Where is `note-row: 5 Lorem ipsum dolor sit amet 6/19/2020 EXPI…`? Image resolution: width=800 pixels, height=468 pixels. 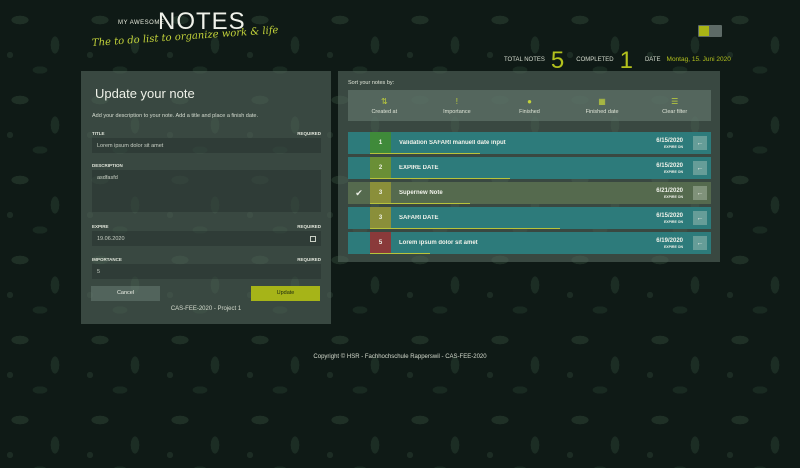
note-row: 5 Lorem ipsum dolor sit amet 6/19/2020 EXPI… is located at coordinates (529, 243).